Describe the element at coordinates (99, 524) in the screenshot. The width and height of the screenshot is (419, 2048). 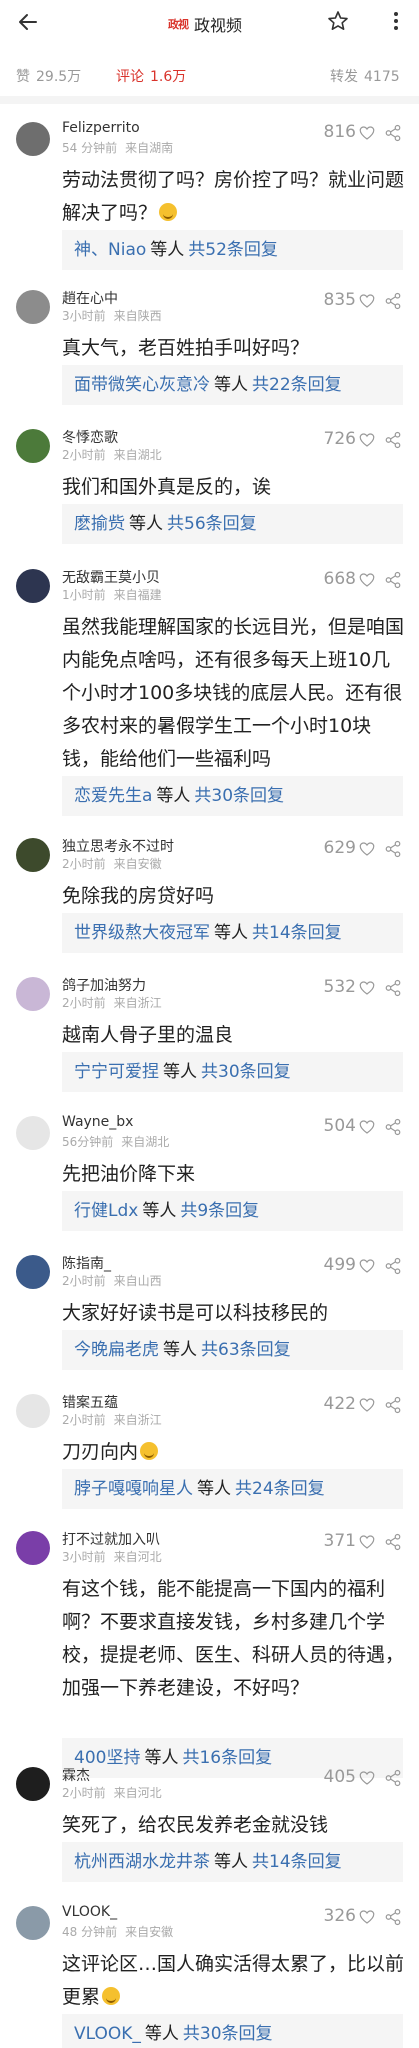
I see `reply-users: 麽揄赀` at that location.